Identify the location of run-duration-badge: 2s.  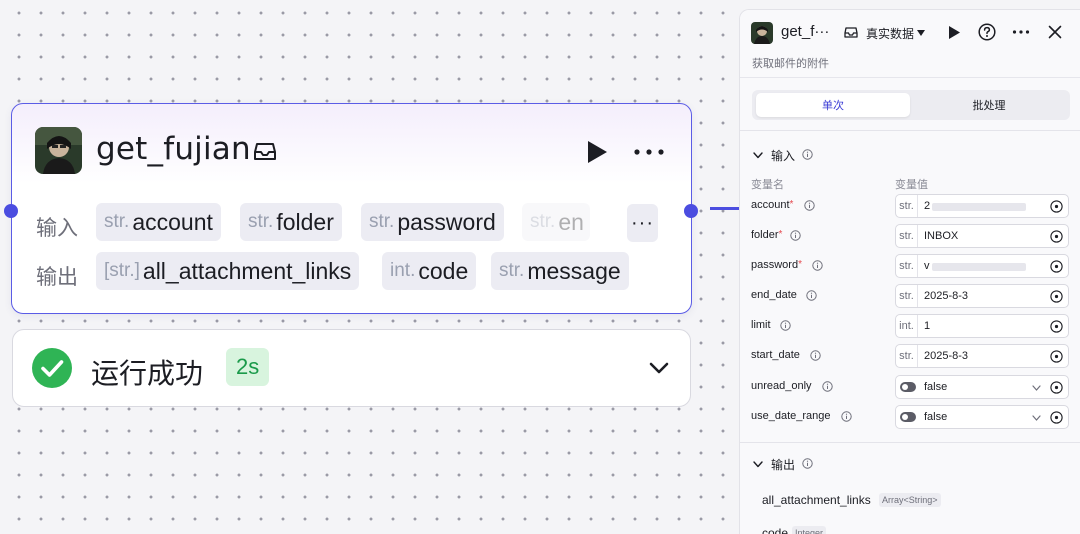
(248, 367).